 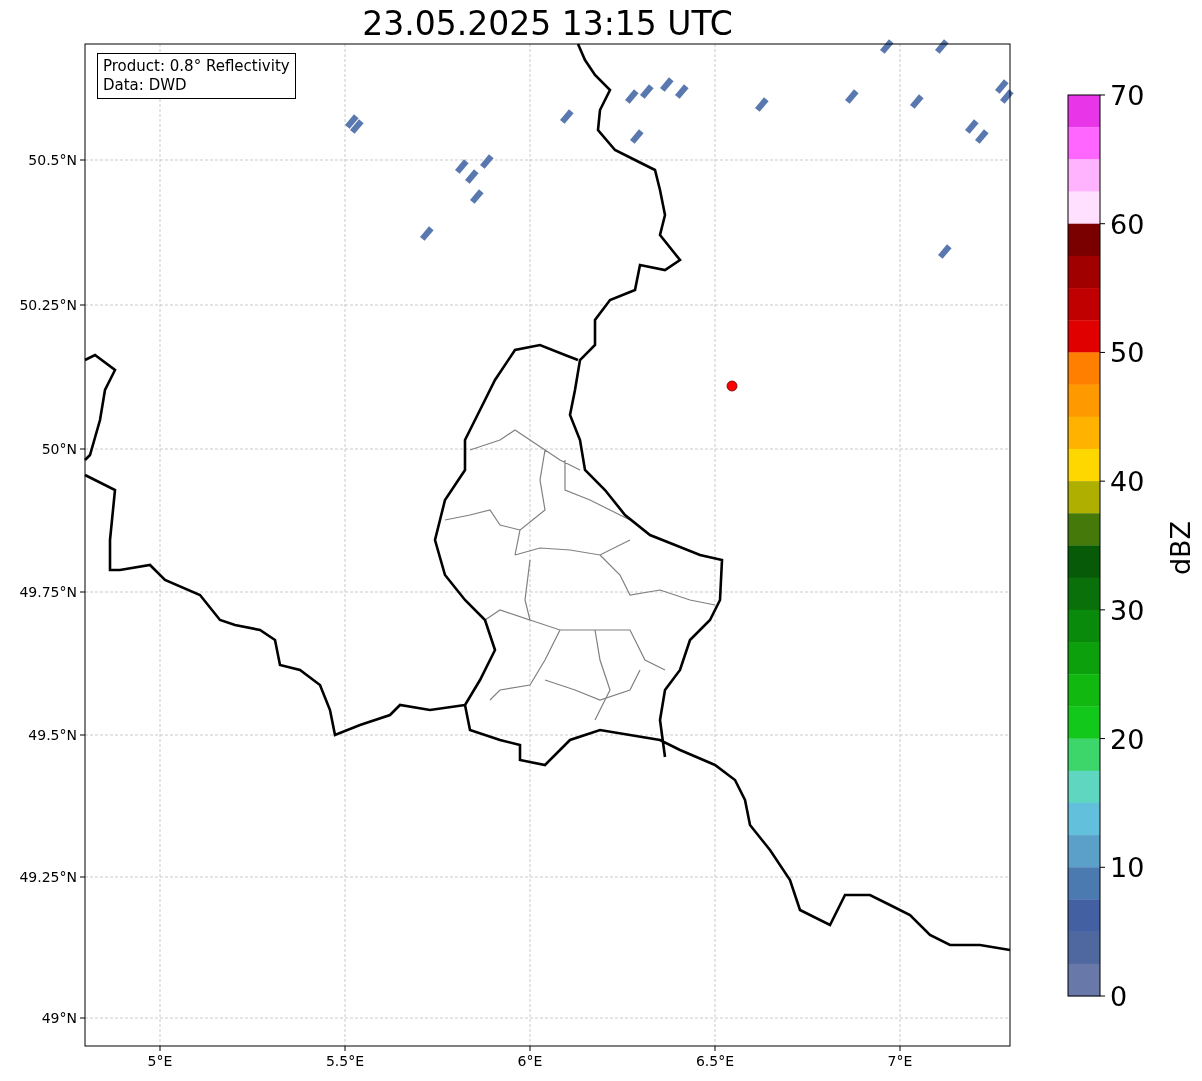 I want to click on info-text: Data: DWD, so click(x=145, y=85).